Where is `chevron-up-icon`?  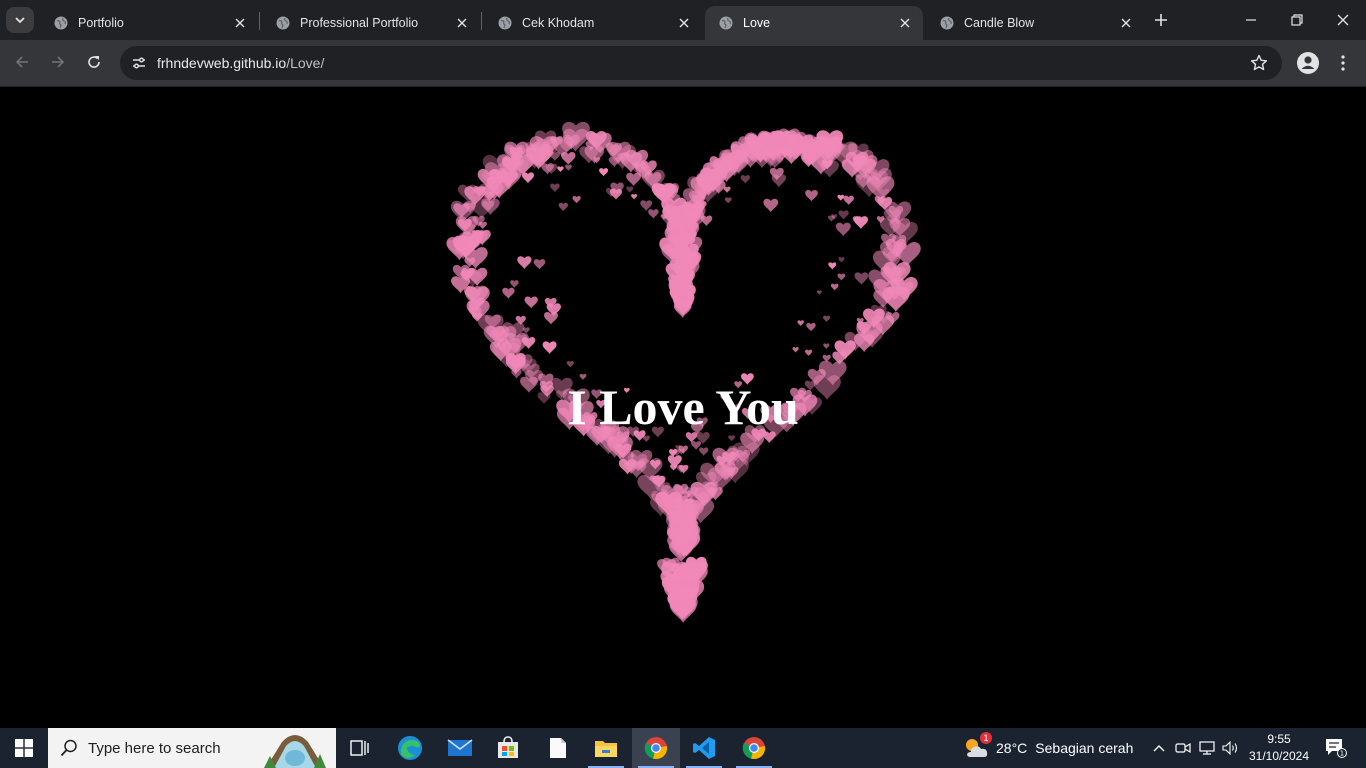 chevron-up-icon is located at coordinates (1159, 748).